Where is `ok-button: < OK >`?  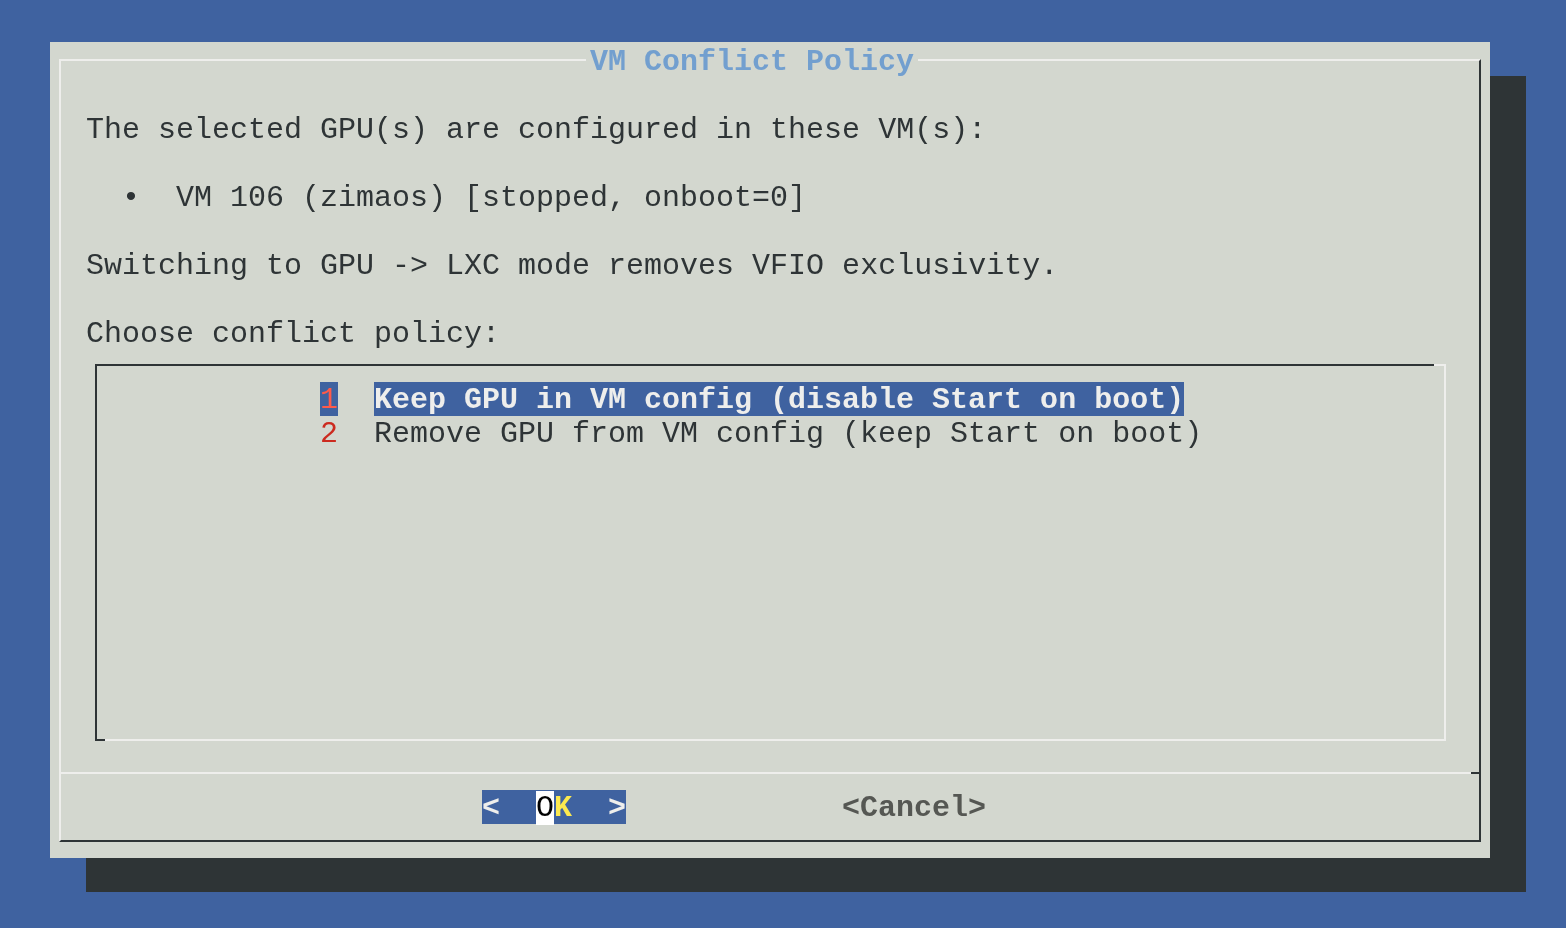
ok-button: < OK > is located at coordinates (554, 807).